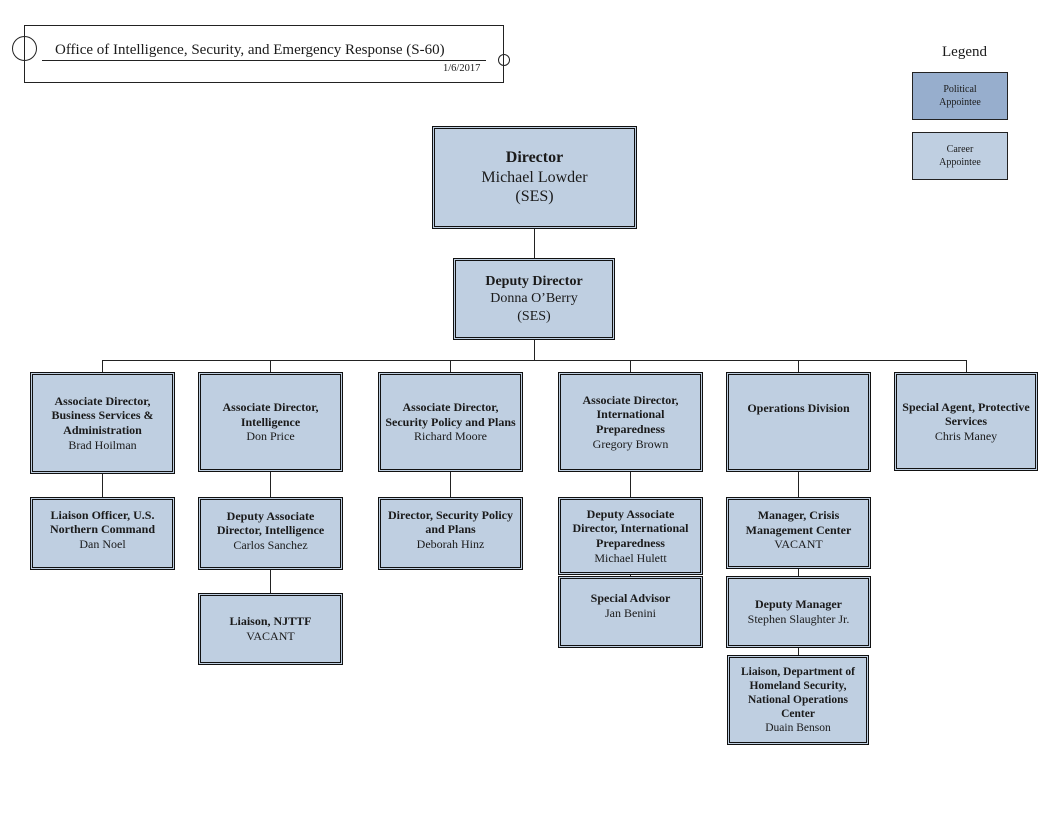 The height and width of the screenshot is (816, 1056). I want to click on node-title: Manager, Crisis Management Center, so click(798, 522).